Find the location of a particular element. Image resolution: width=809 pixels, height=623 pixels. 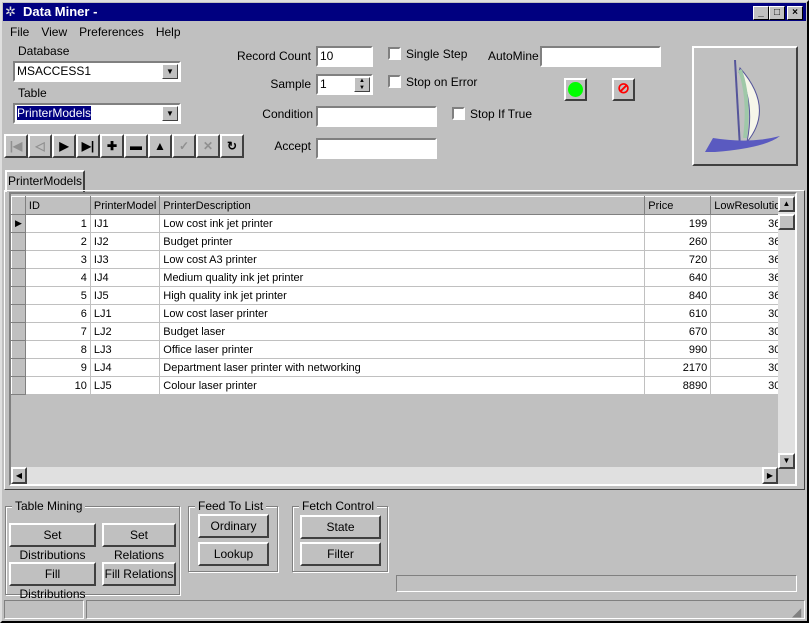

add-button: ✚ is located at coordinates (112, 146).